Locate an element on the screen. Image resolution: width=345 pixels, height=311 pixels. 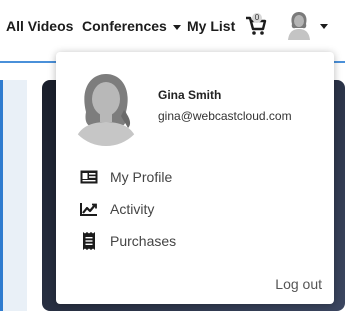
menu-item-activity: Activity is located at coordinates (117, 209).